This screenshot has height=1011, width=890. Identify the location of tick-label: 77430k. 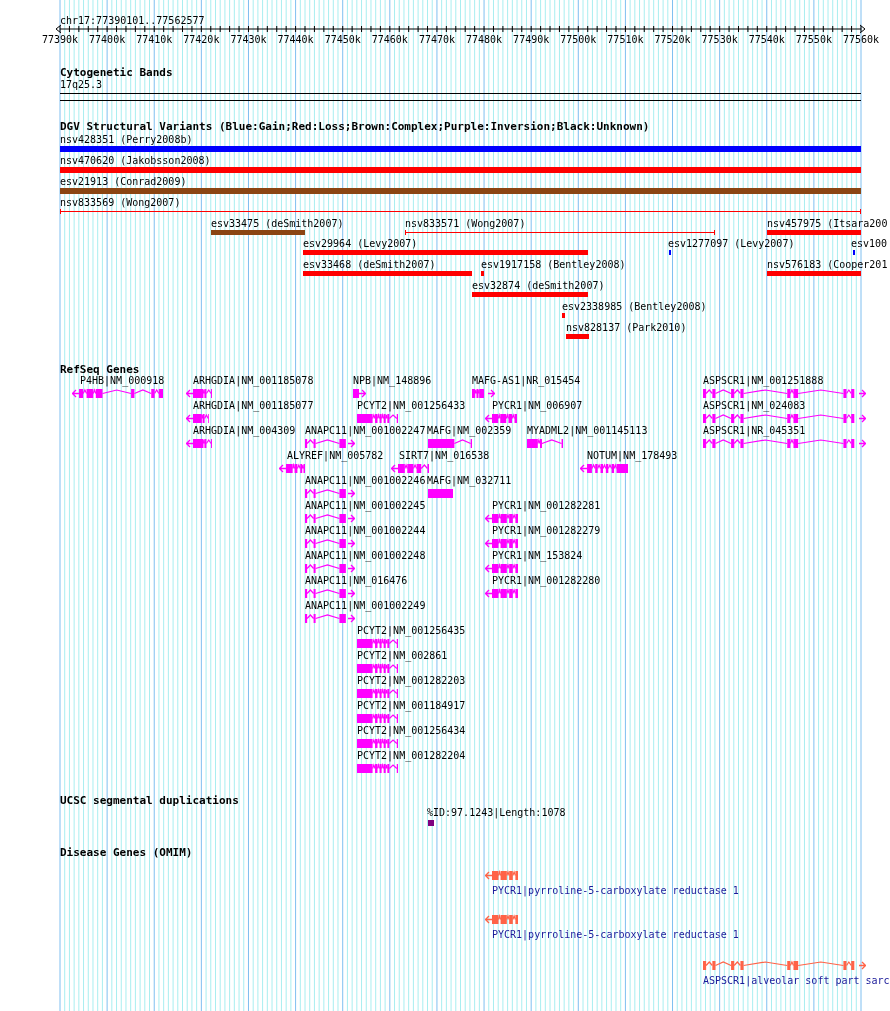
(248, 40).